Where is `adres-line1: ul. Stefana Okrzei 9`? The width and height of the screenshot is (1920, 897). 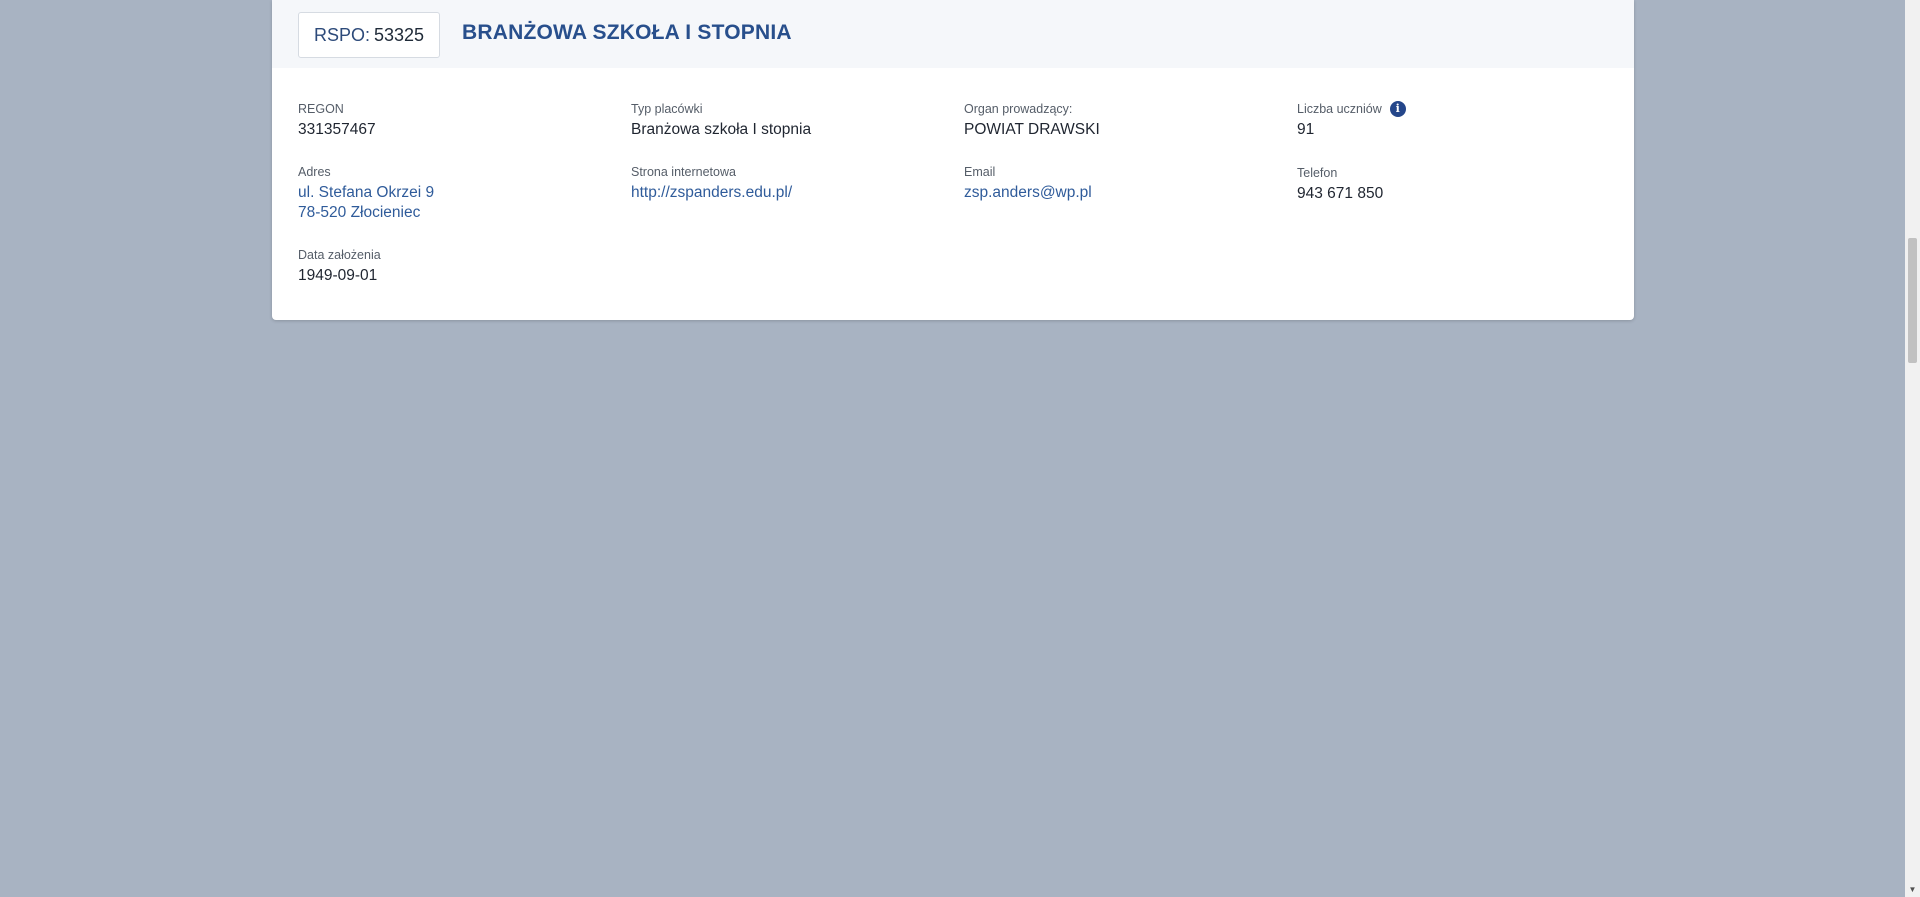 adres-line1: ul. Stefana Okrzei 9 is located at coordinates (366, 193).